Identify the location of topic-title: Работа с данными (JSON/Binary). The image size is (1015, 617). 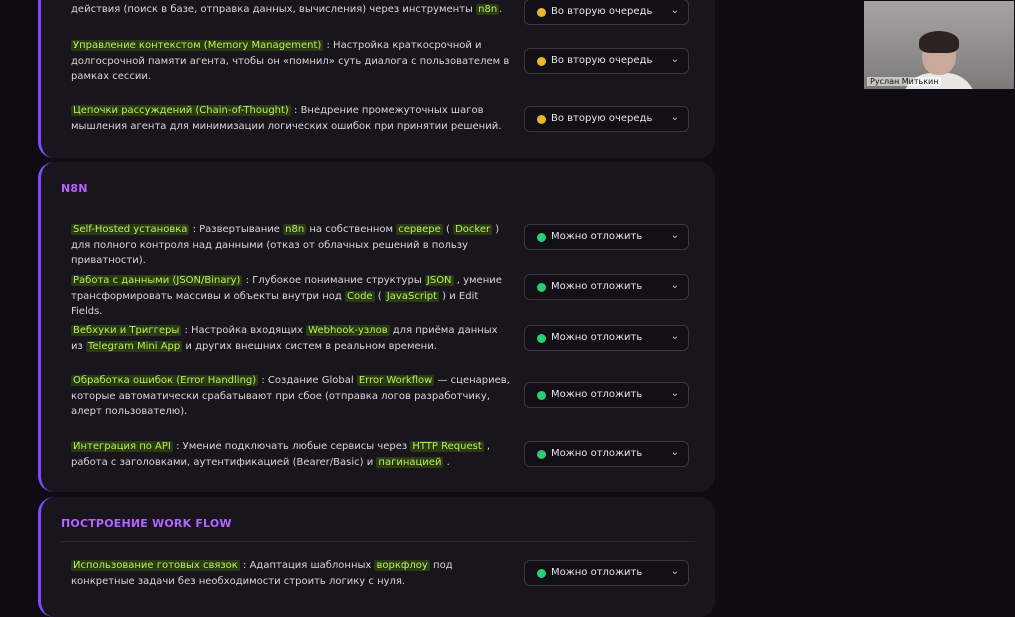
(157, 280).